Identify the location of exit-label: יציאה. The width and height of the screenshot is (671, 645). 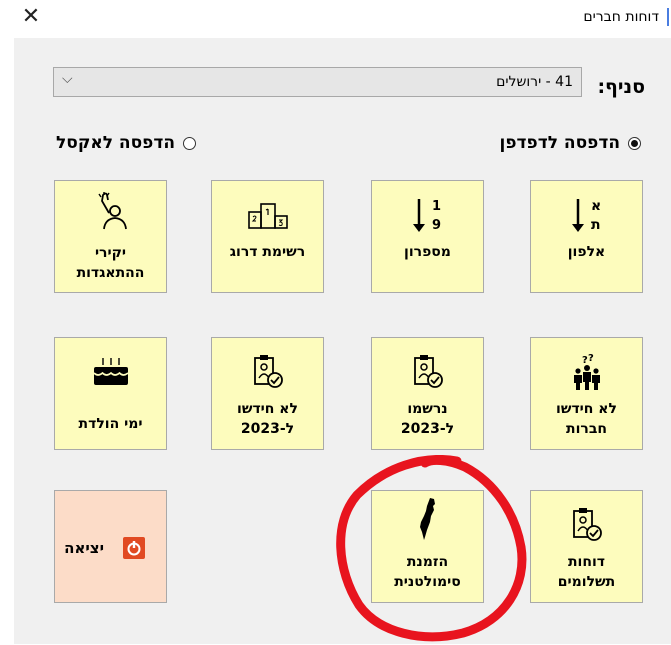
(84, 548).